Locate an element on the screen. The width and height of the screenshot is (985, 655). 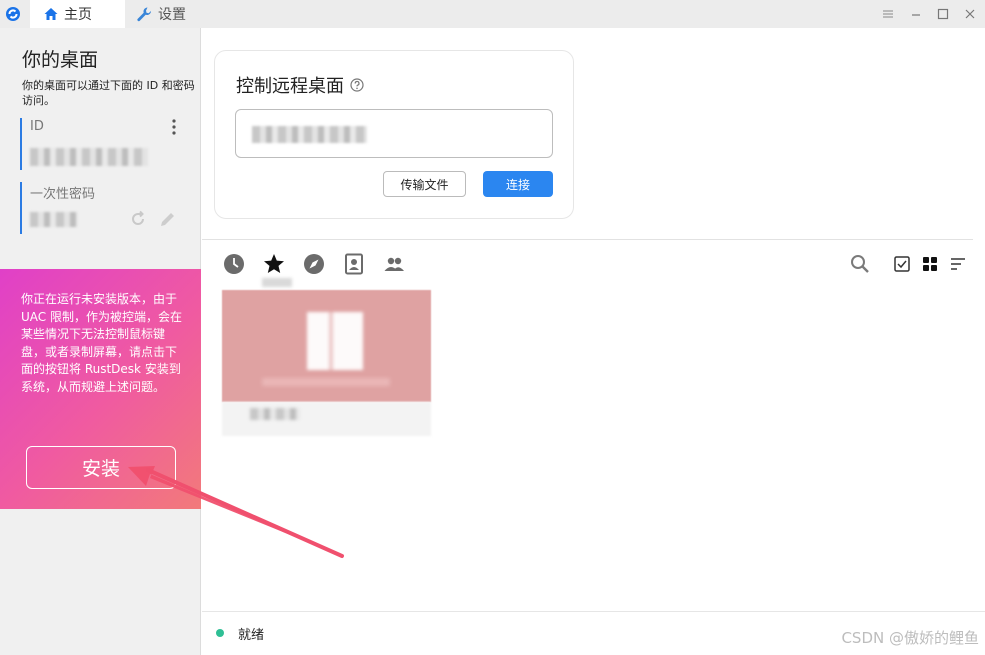
remote-id-value-blurred is located at coordinates (309, 134).